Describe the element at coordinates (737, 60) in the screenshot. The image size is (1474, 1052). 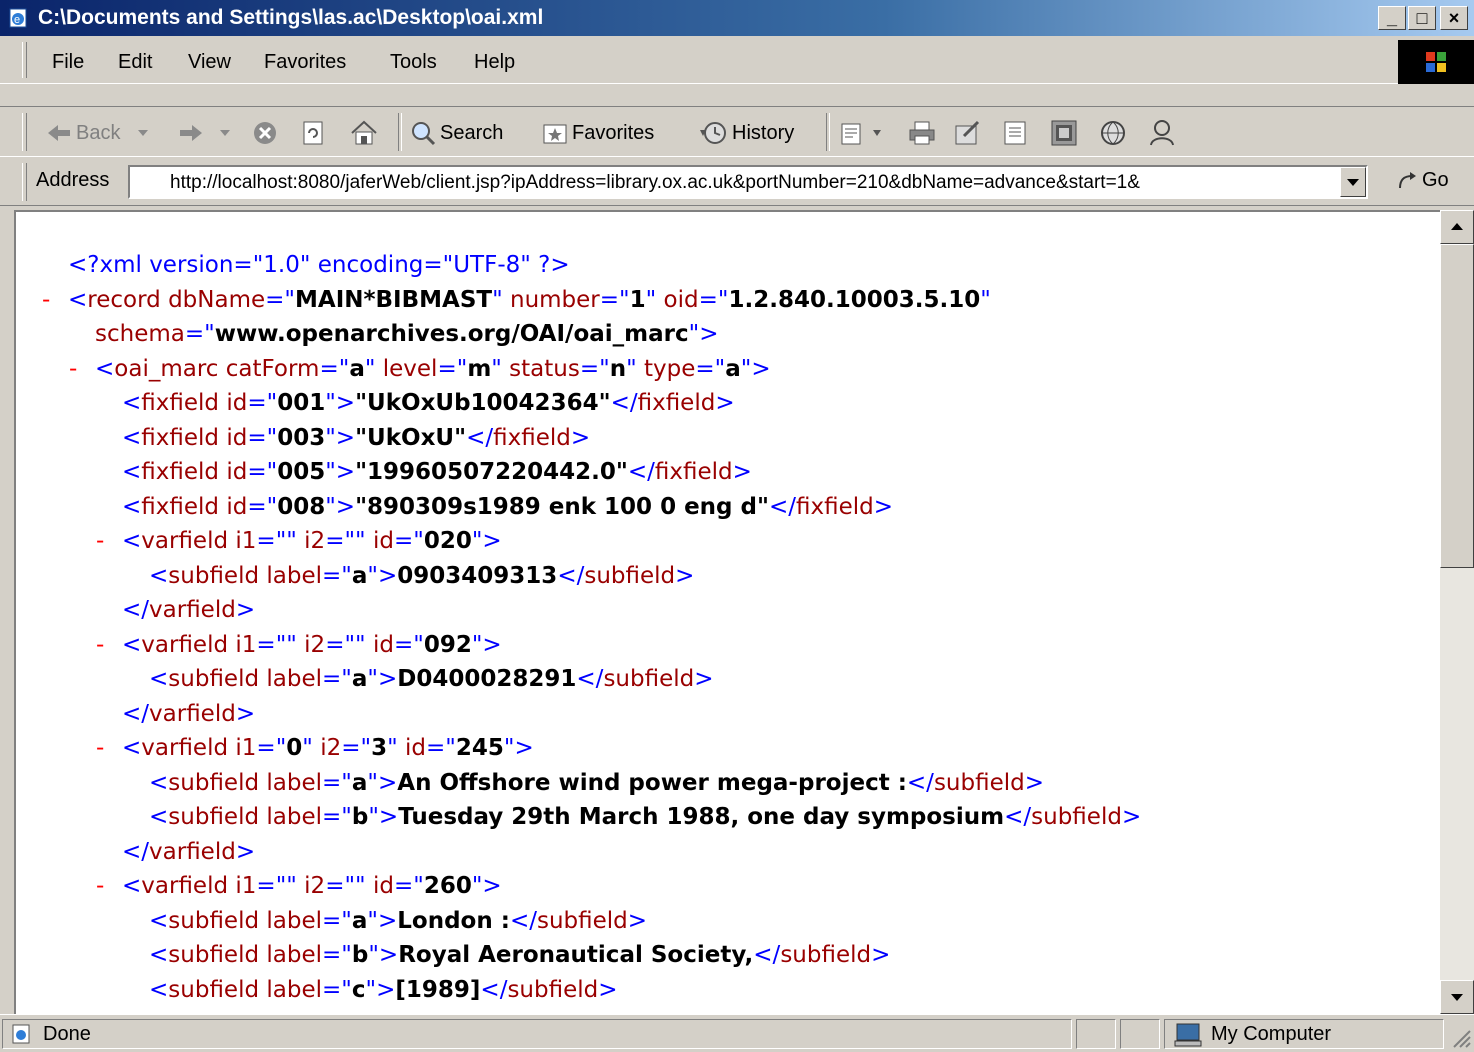
I see `menu-bar: File Edit View Favorites Tools Help` at that location.